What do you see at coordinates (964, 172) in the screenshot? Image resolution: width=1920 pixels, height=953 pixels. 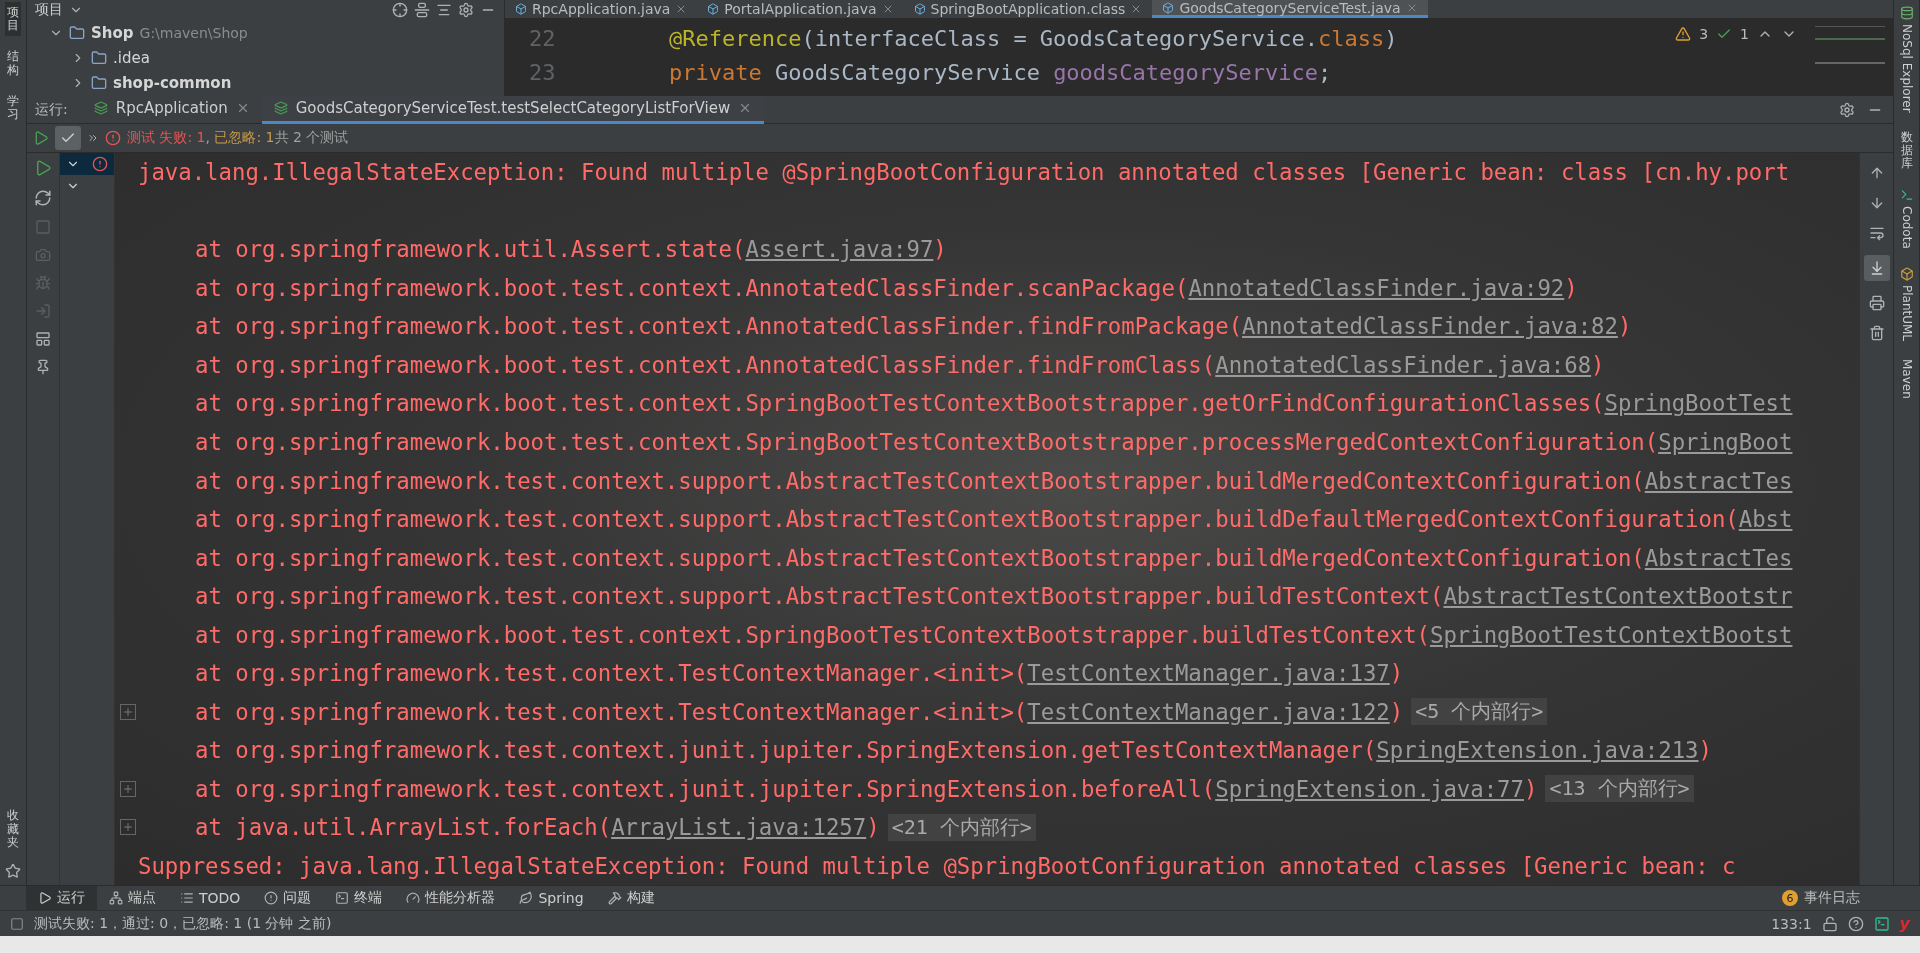 I see `error-message: java.lang.IllegalStateException: Found multiple @SpringBootConfiguration annotated classes [Generic bean: class [cn.hy.port` at bounding box center [964, 172].